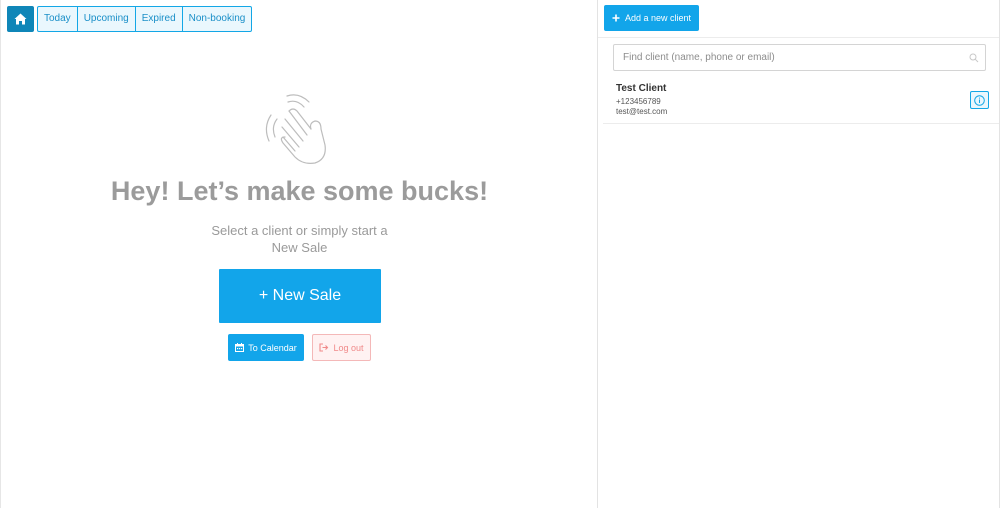  What do you see at coordinates (240, 347) in the screenshot?
I see `calendar-icon` at bounding box center [240, 347].